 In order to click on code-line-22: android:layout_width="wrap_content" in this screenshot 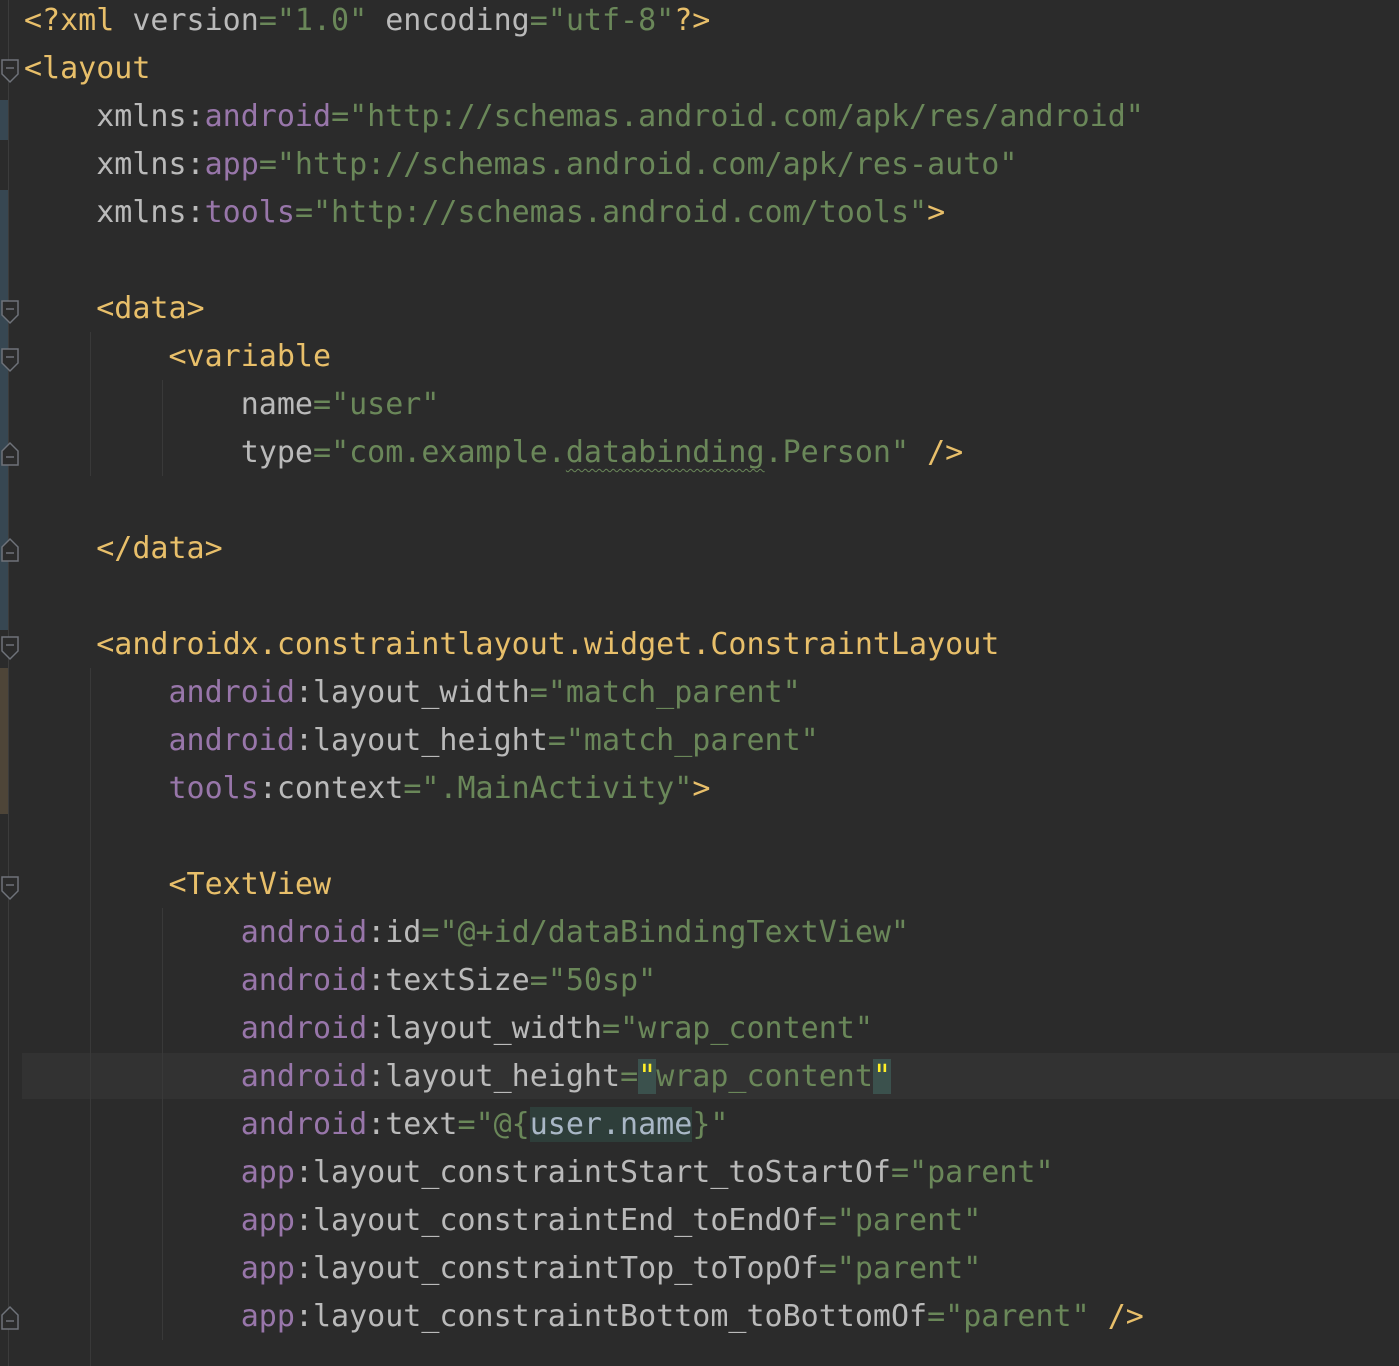, I will do `click(448, 1029)`.